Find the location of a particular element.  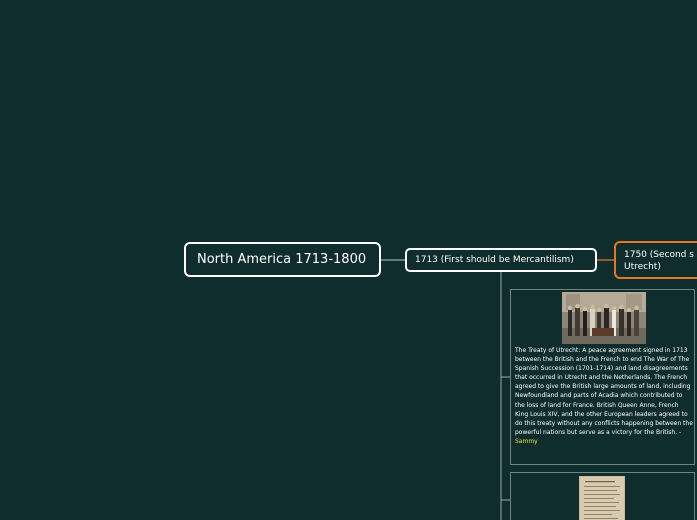

topic-node-1750: 1750 (Second s Utrecht) is located at coordinates (655, 260).